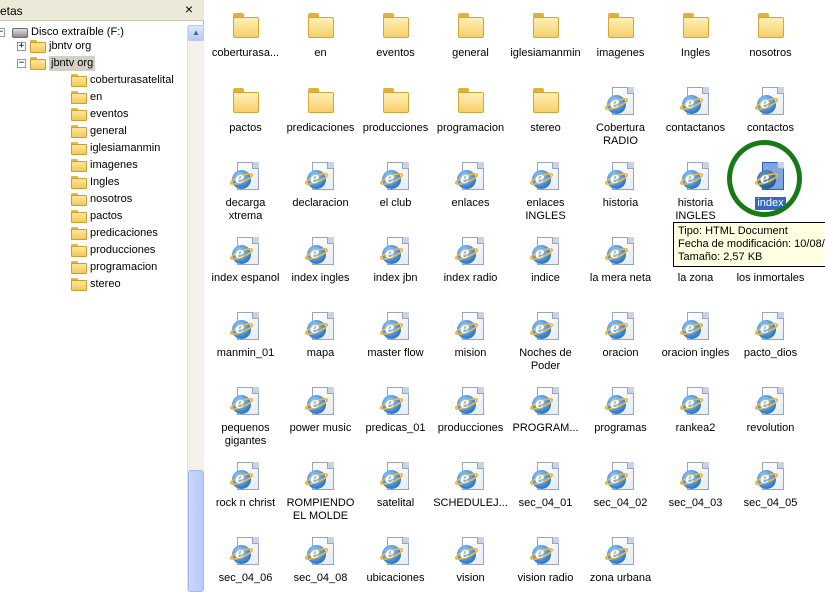  Describe the element at coordinates (320, 120) in the screenshot. I see `folder-item: predicaciones` at that location.